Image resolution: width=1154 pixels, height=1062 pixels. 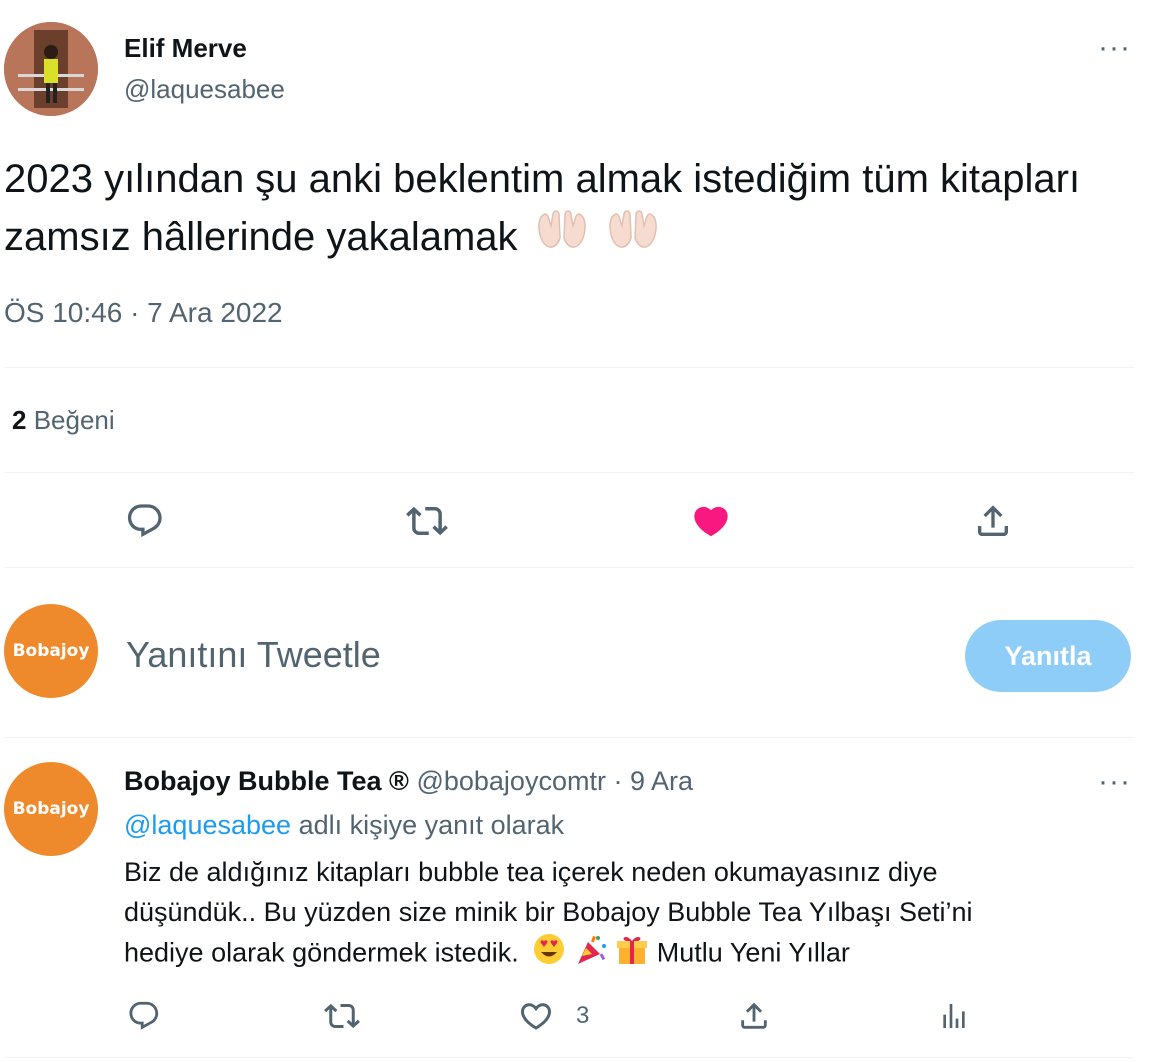 What do you see at coordinates (74, 420) in the screenshot?
I see `like-count-label: Beğeni` at bounding box center [74, 420].